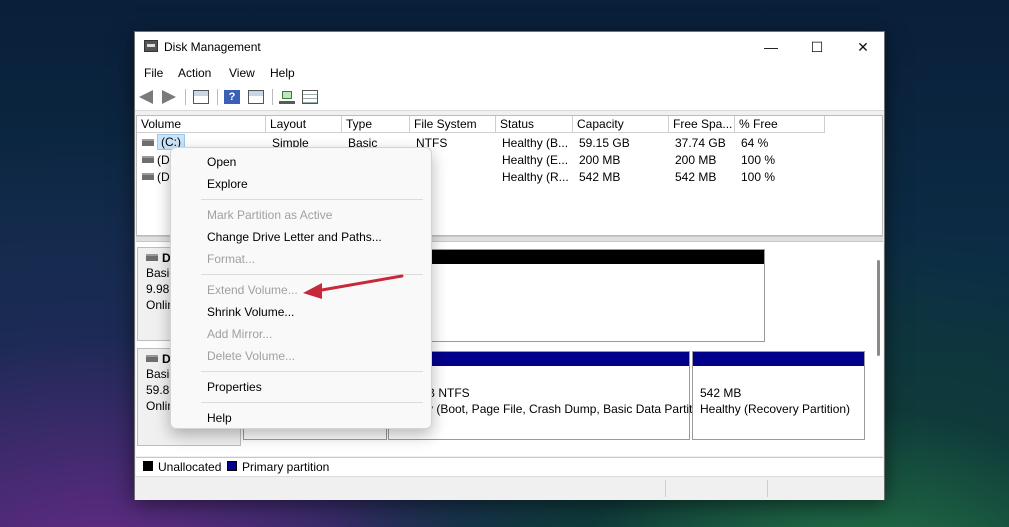  Describe the element at coordinates (448, 393) in the screenshot. I see `partition-size-fs: B NTFS` at that location.